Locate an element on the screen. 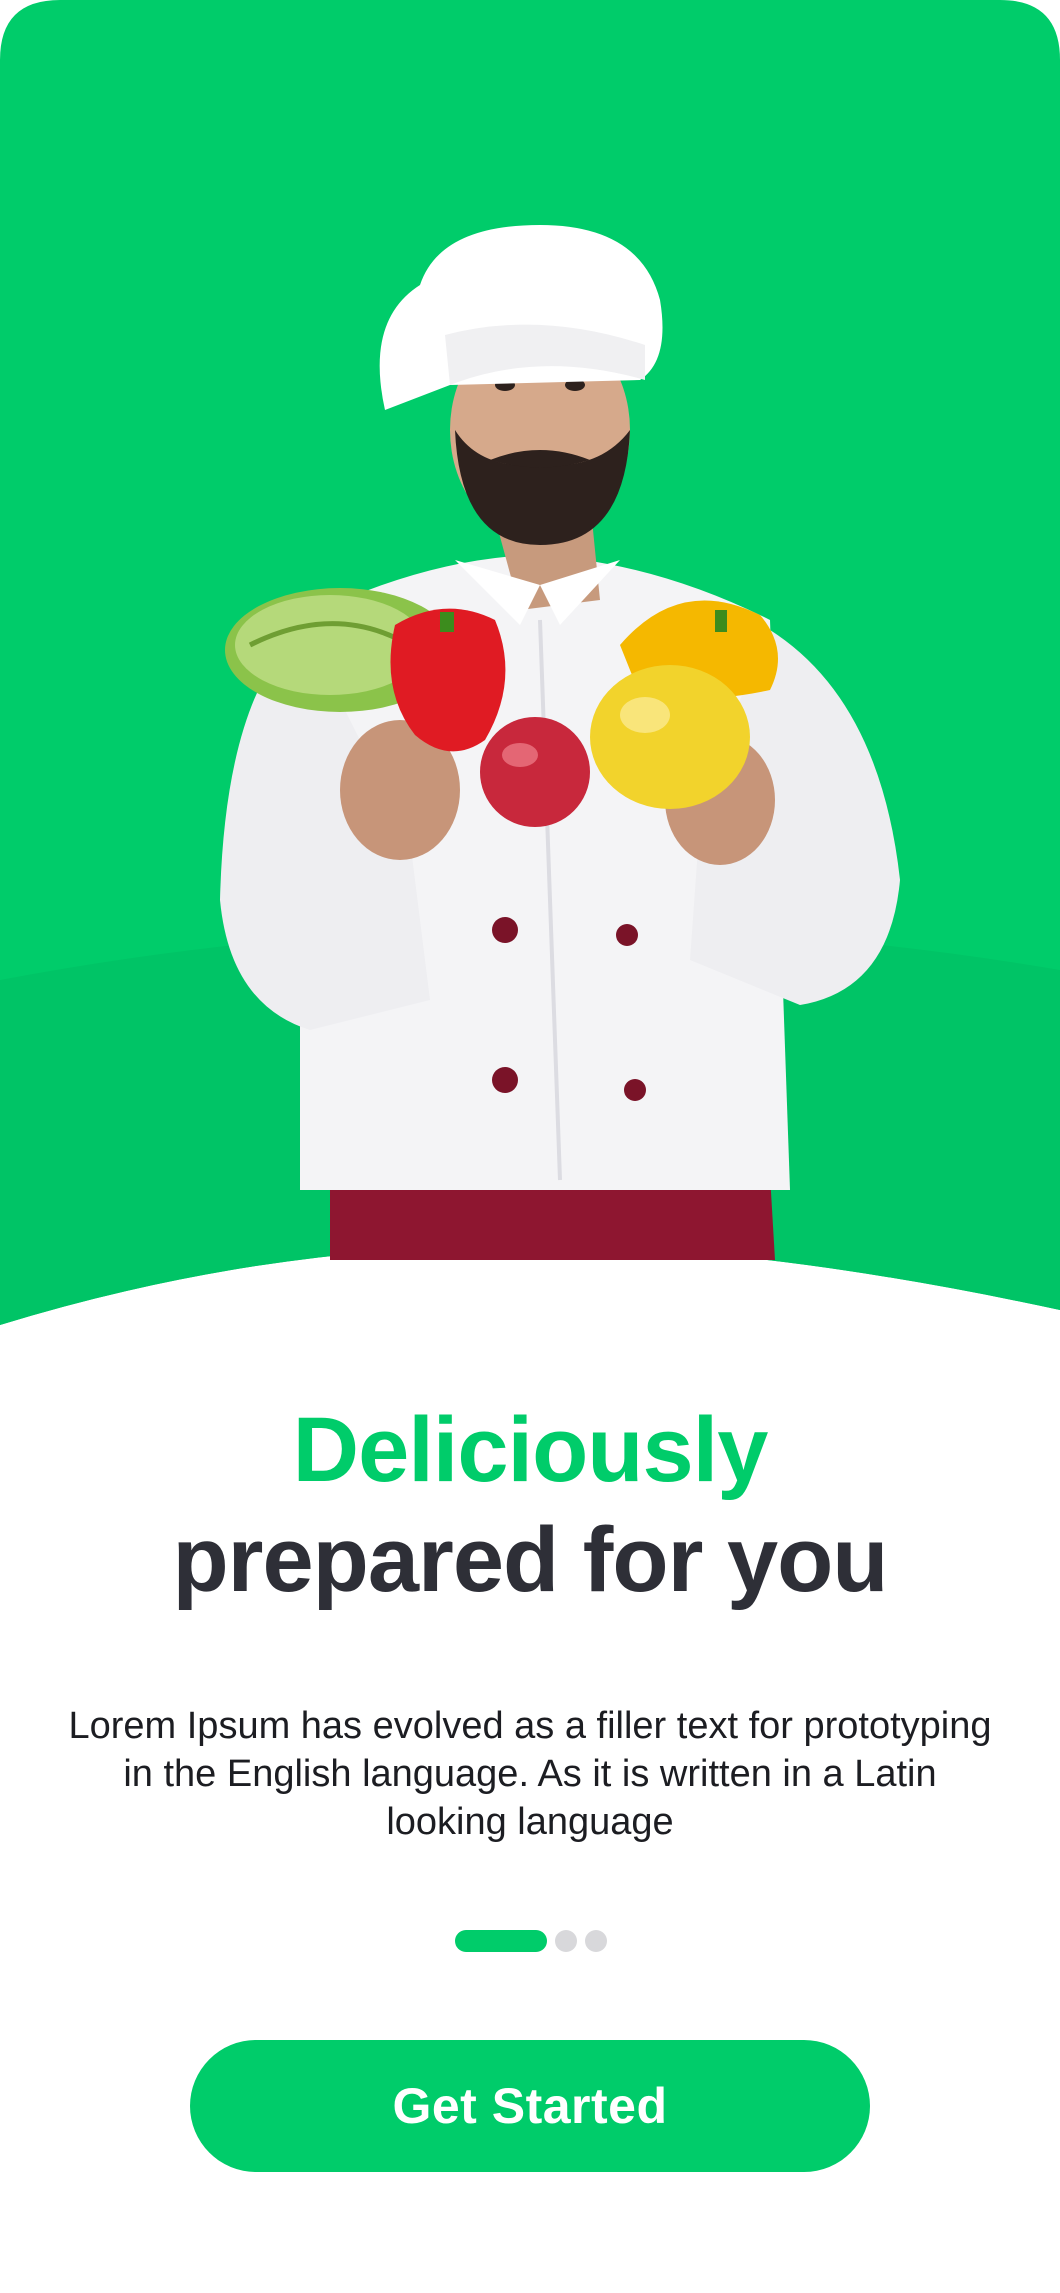 This screenshot has height=2293, width=1060. page-indicator is located at coordinates (531, 1941).